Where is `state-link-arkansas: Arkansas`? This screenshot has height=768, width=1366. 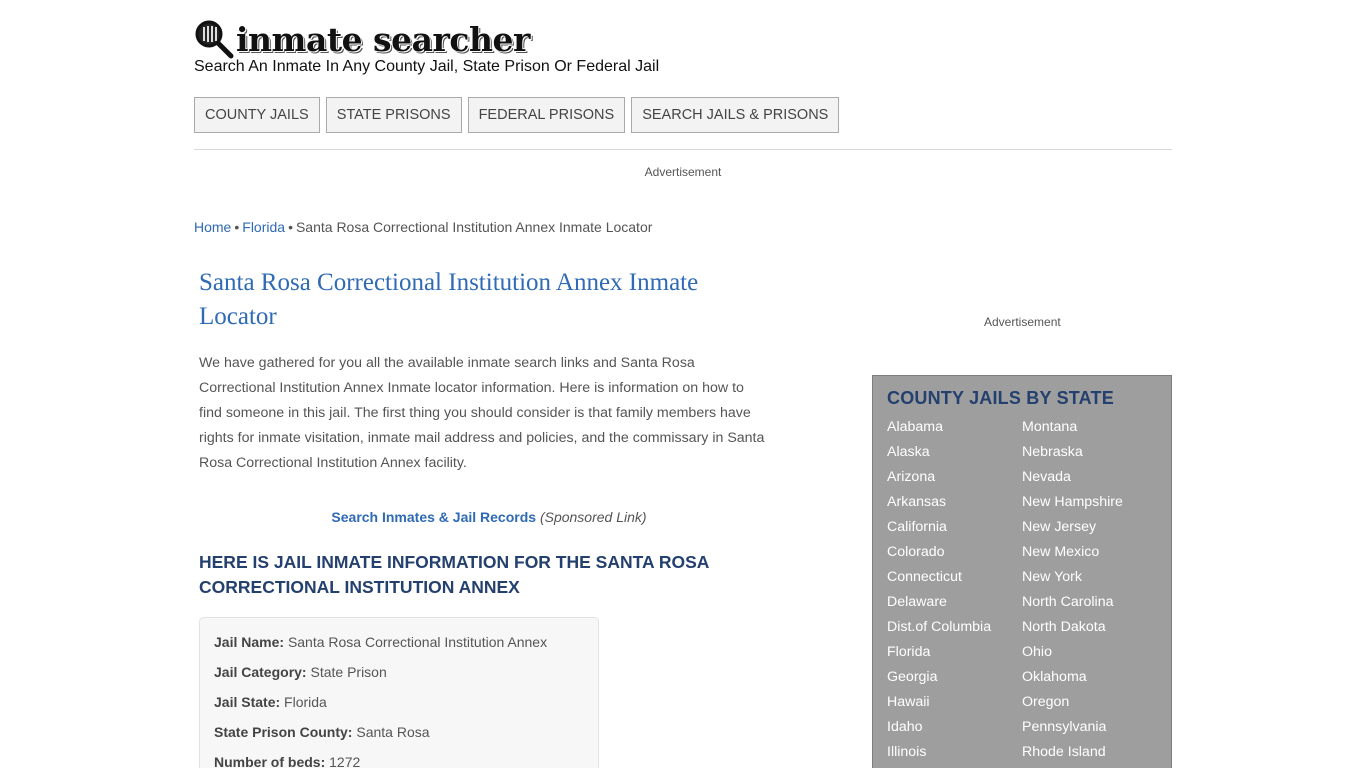
state-link-arkansas: Arkansas is located at coordinates (954, 502).